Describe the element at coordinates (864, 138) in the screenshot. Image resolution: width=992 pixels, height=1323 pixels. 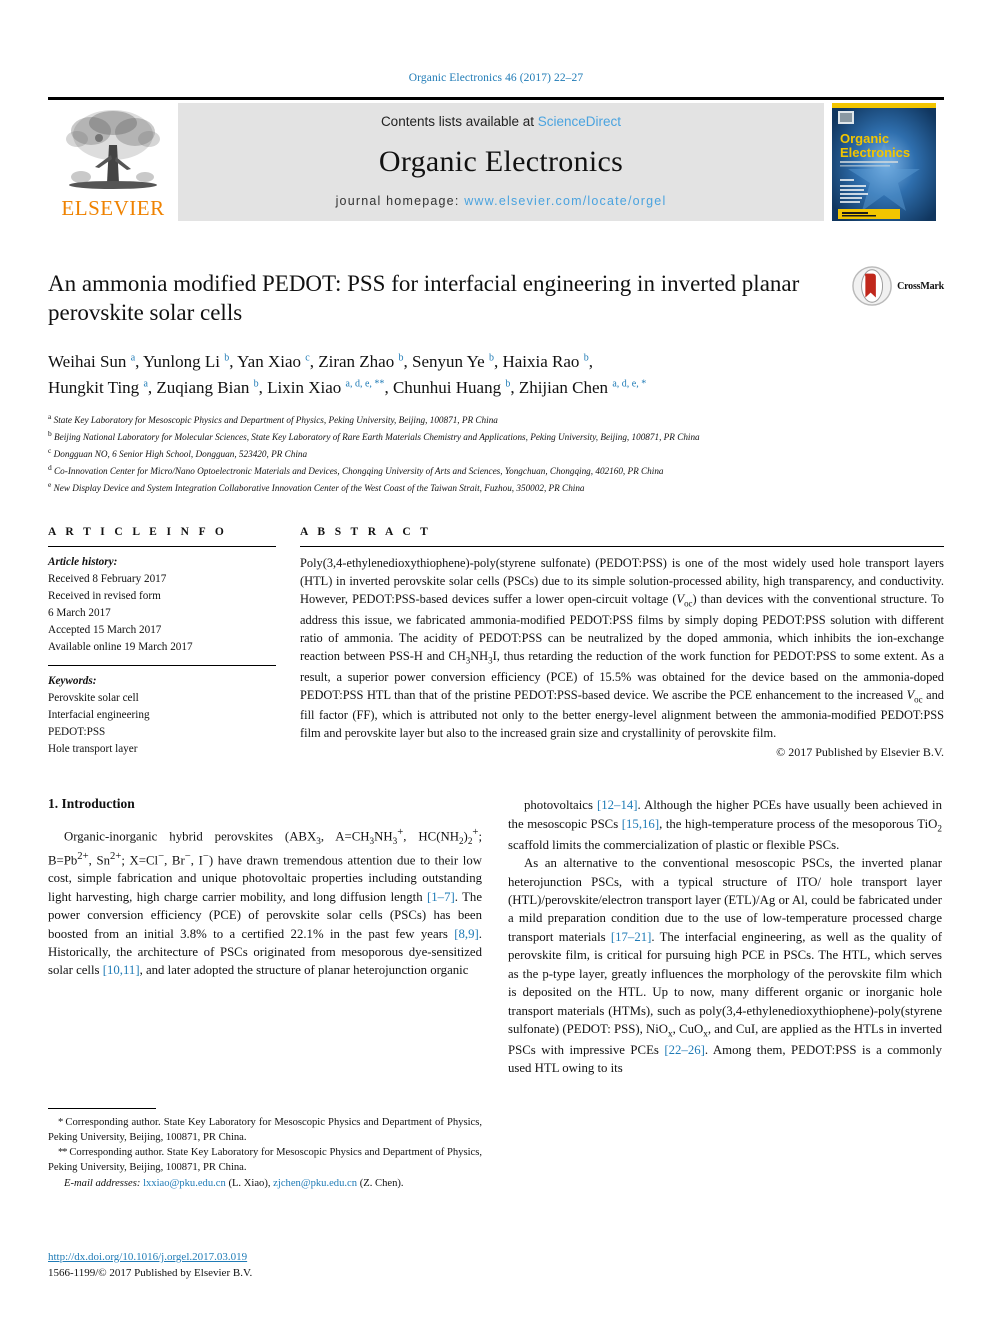
I see `svg-text: Organic` at that location.